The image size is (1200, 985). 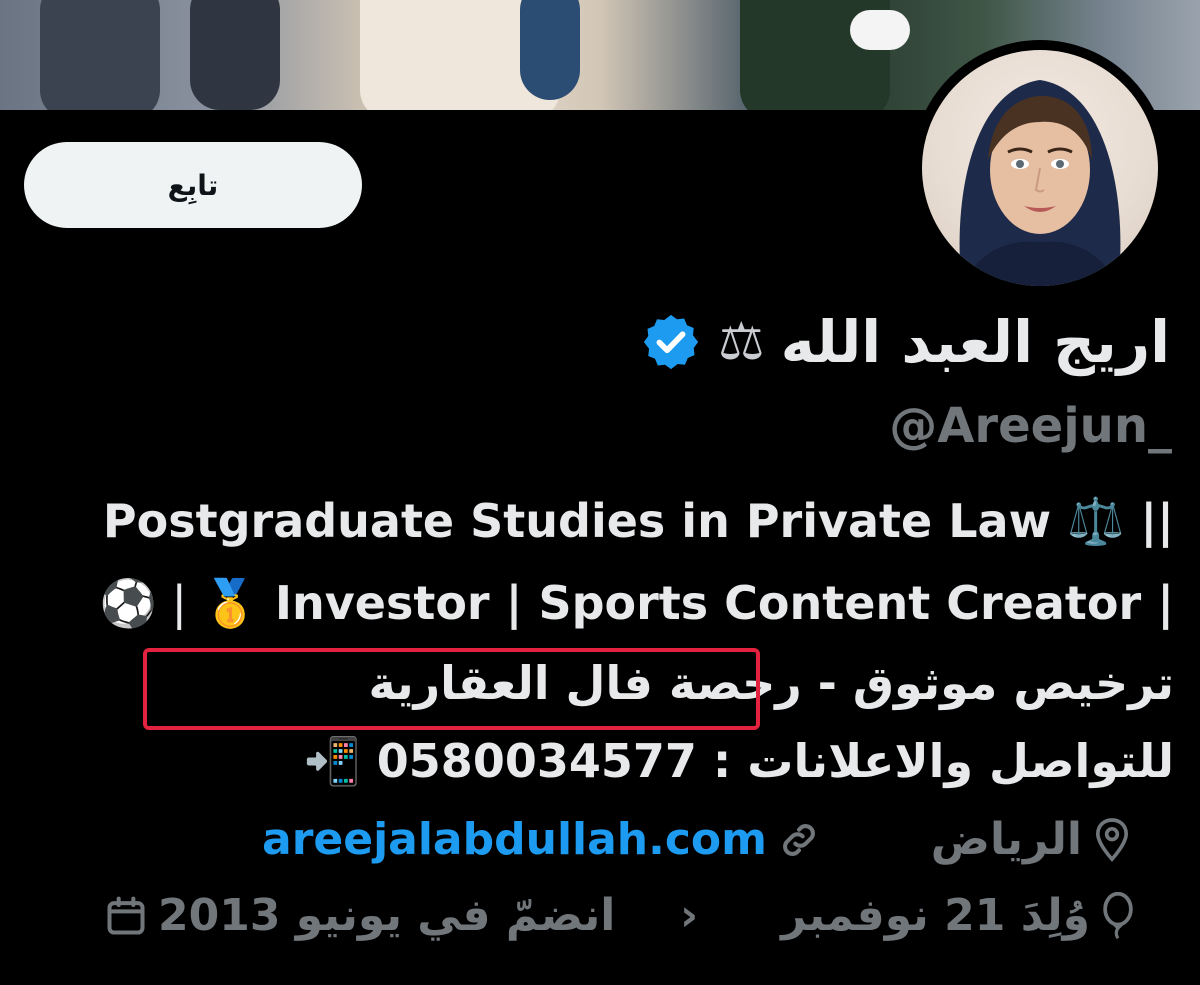 What do you see at coordinates (179, 603) in the screenshot?
I see `bio-line-2-emojis: ⚽️ | 🥇` at bounding box center [179, 603].